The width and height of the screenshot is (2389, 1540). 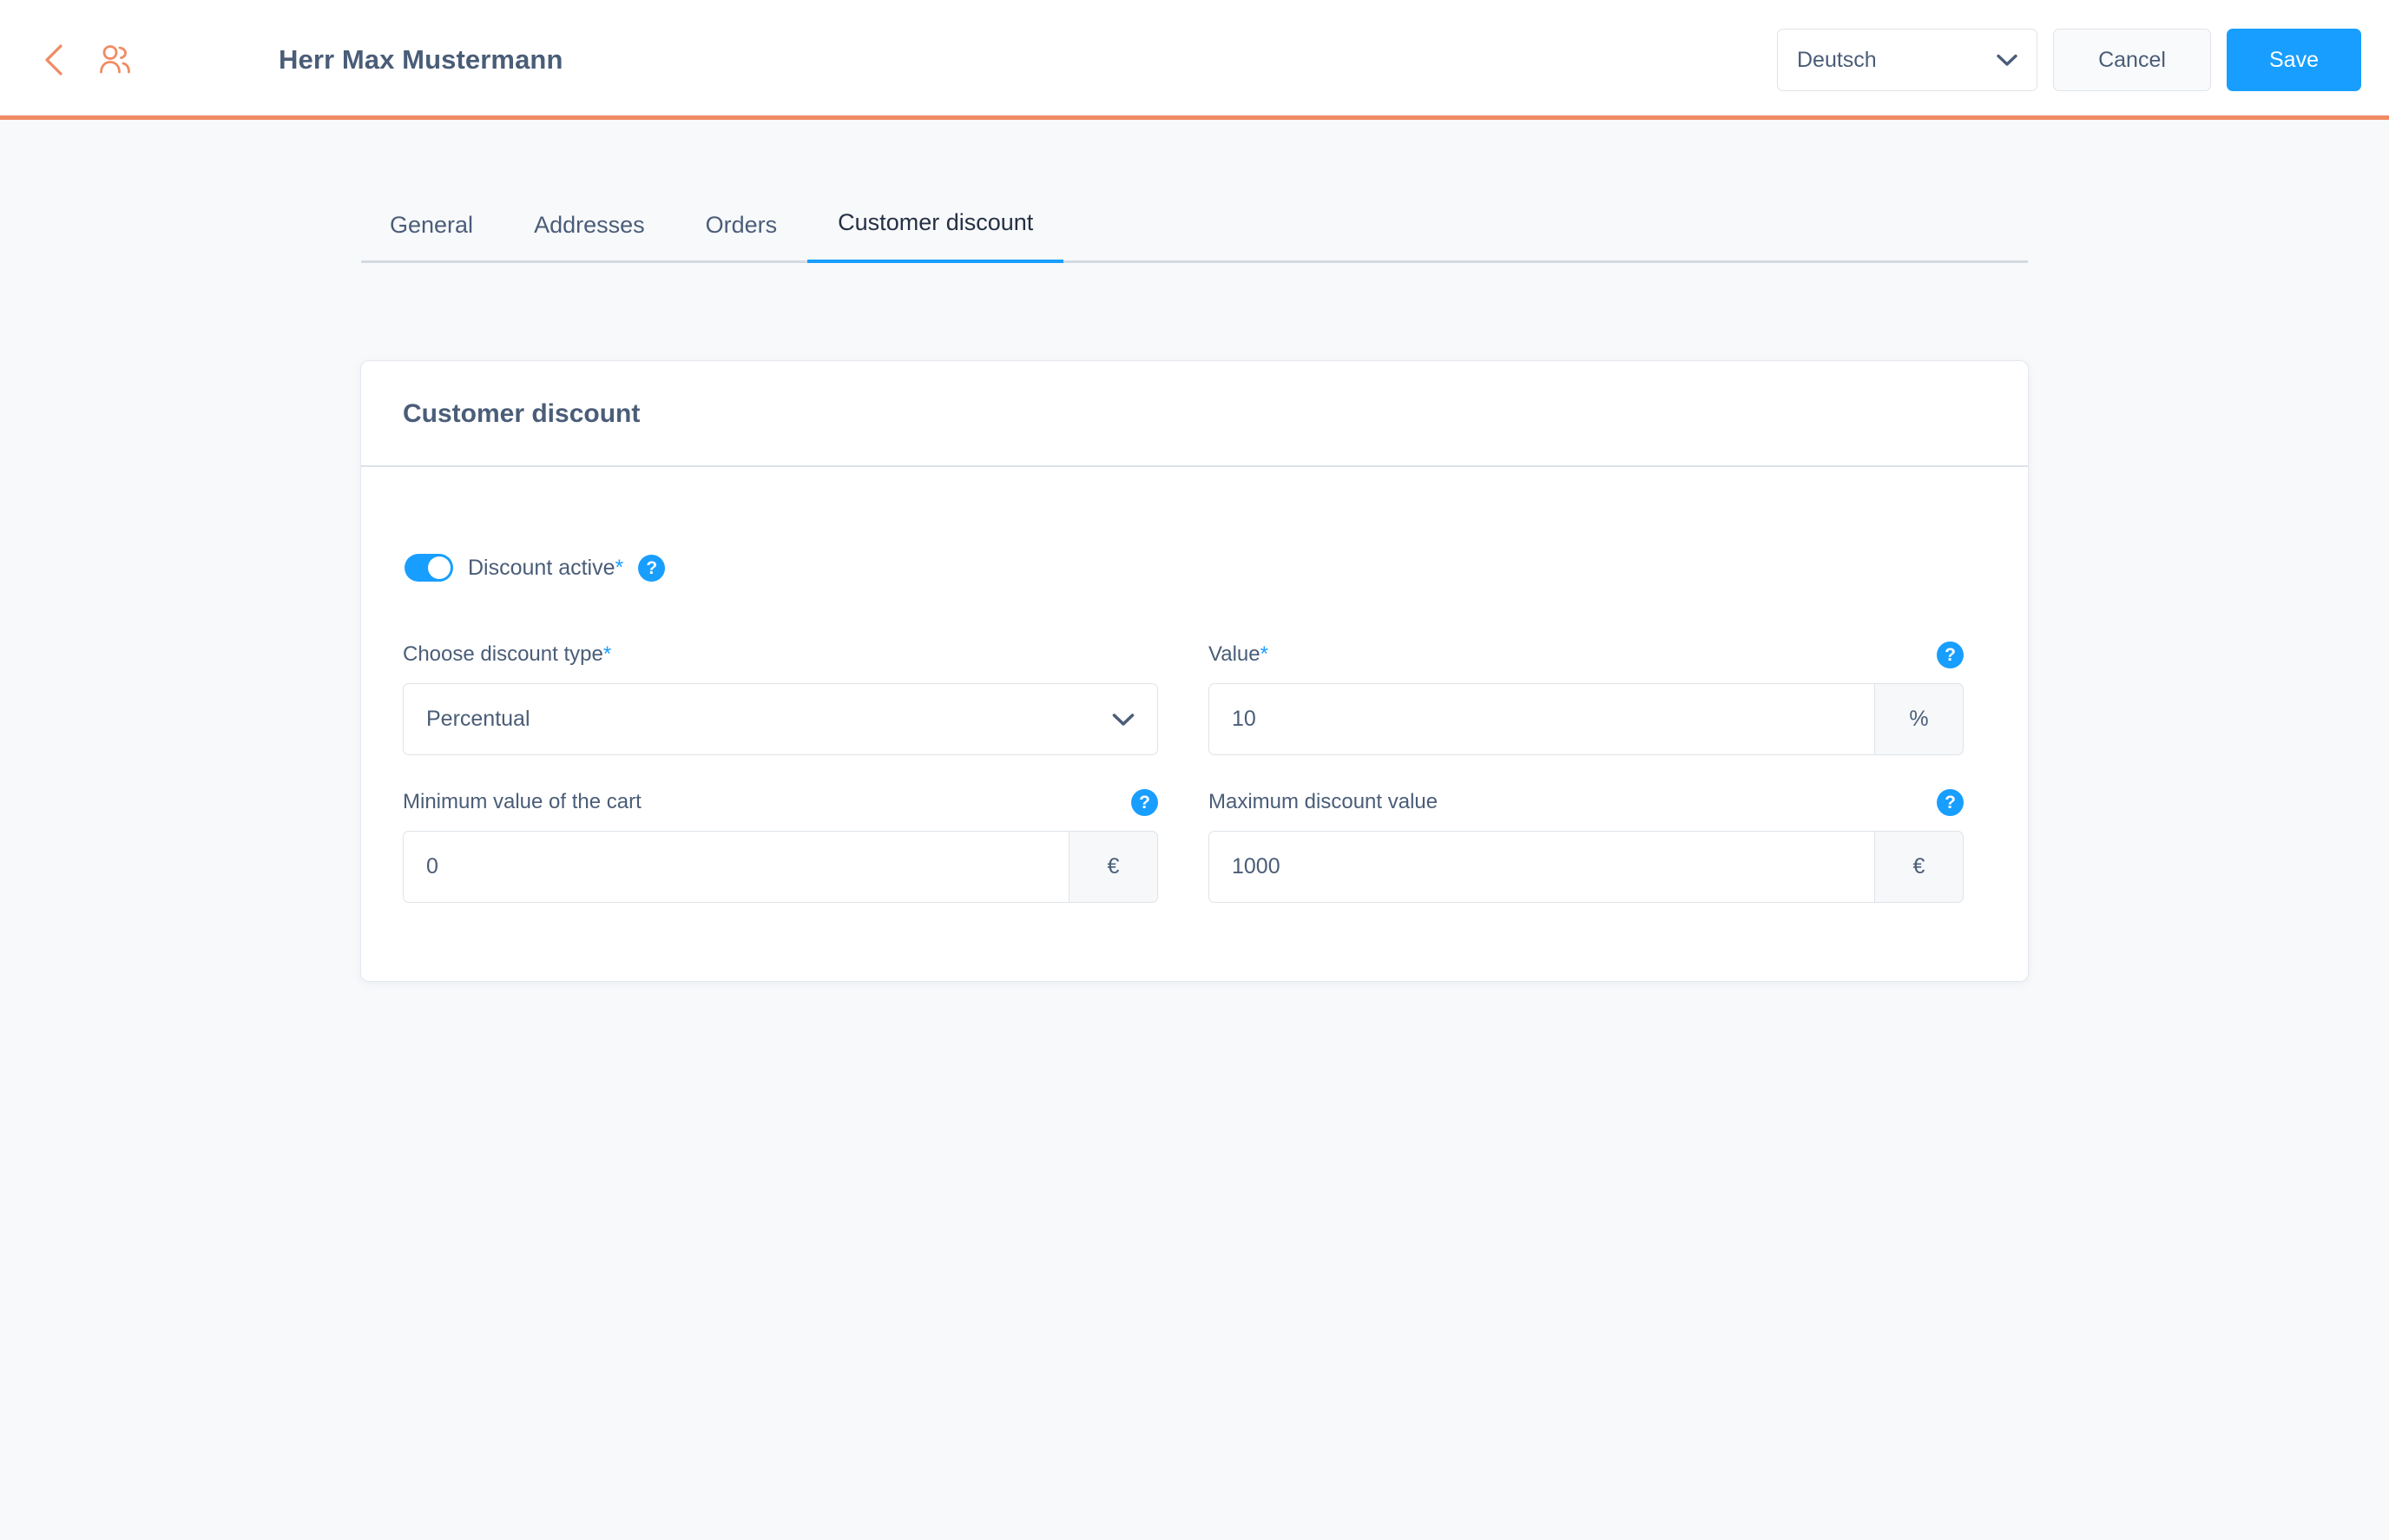 I want to click on users-icon, so click(x=115, y=60).